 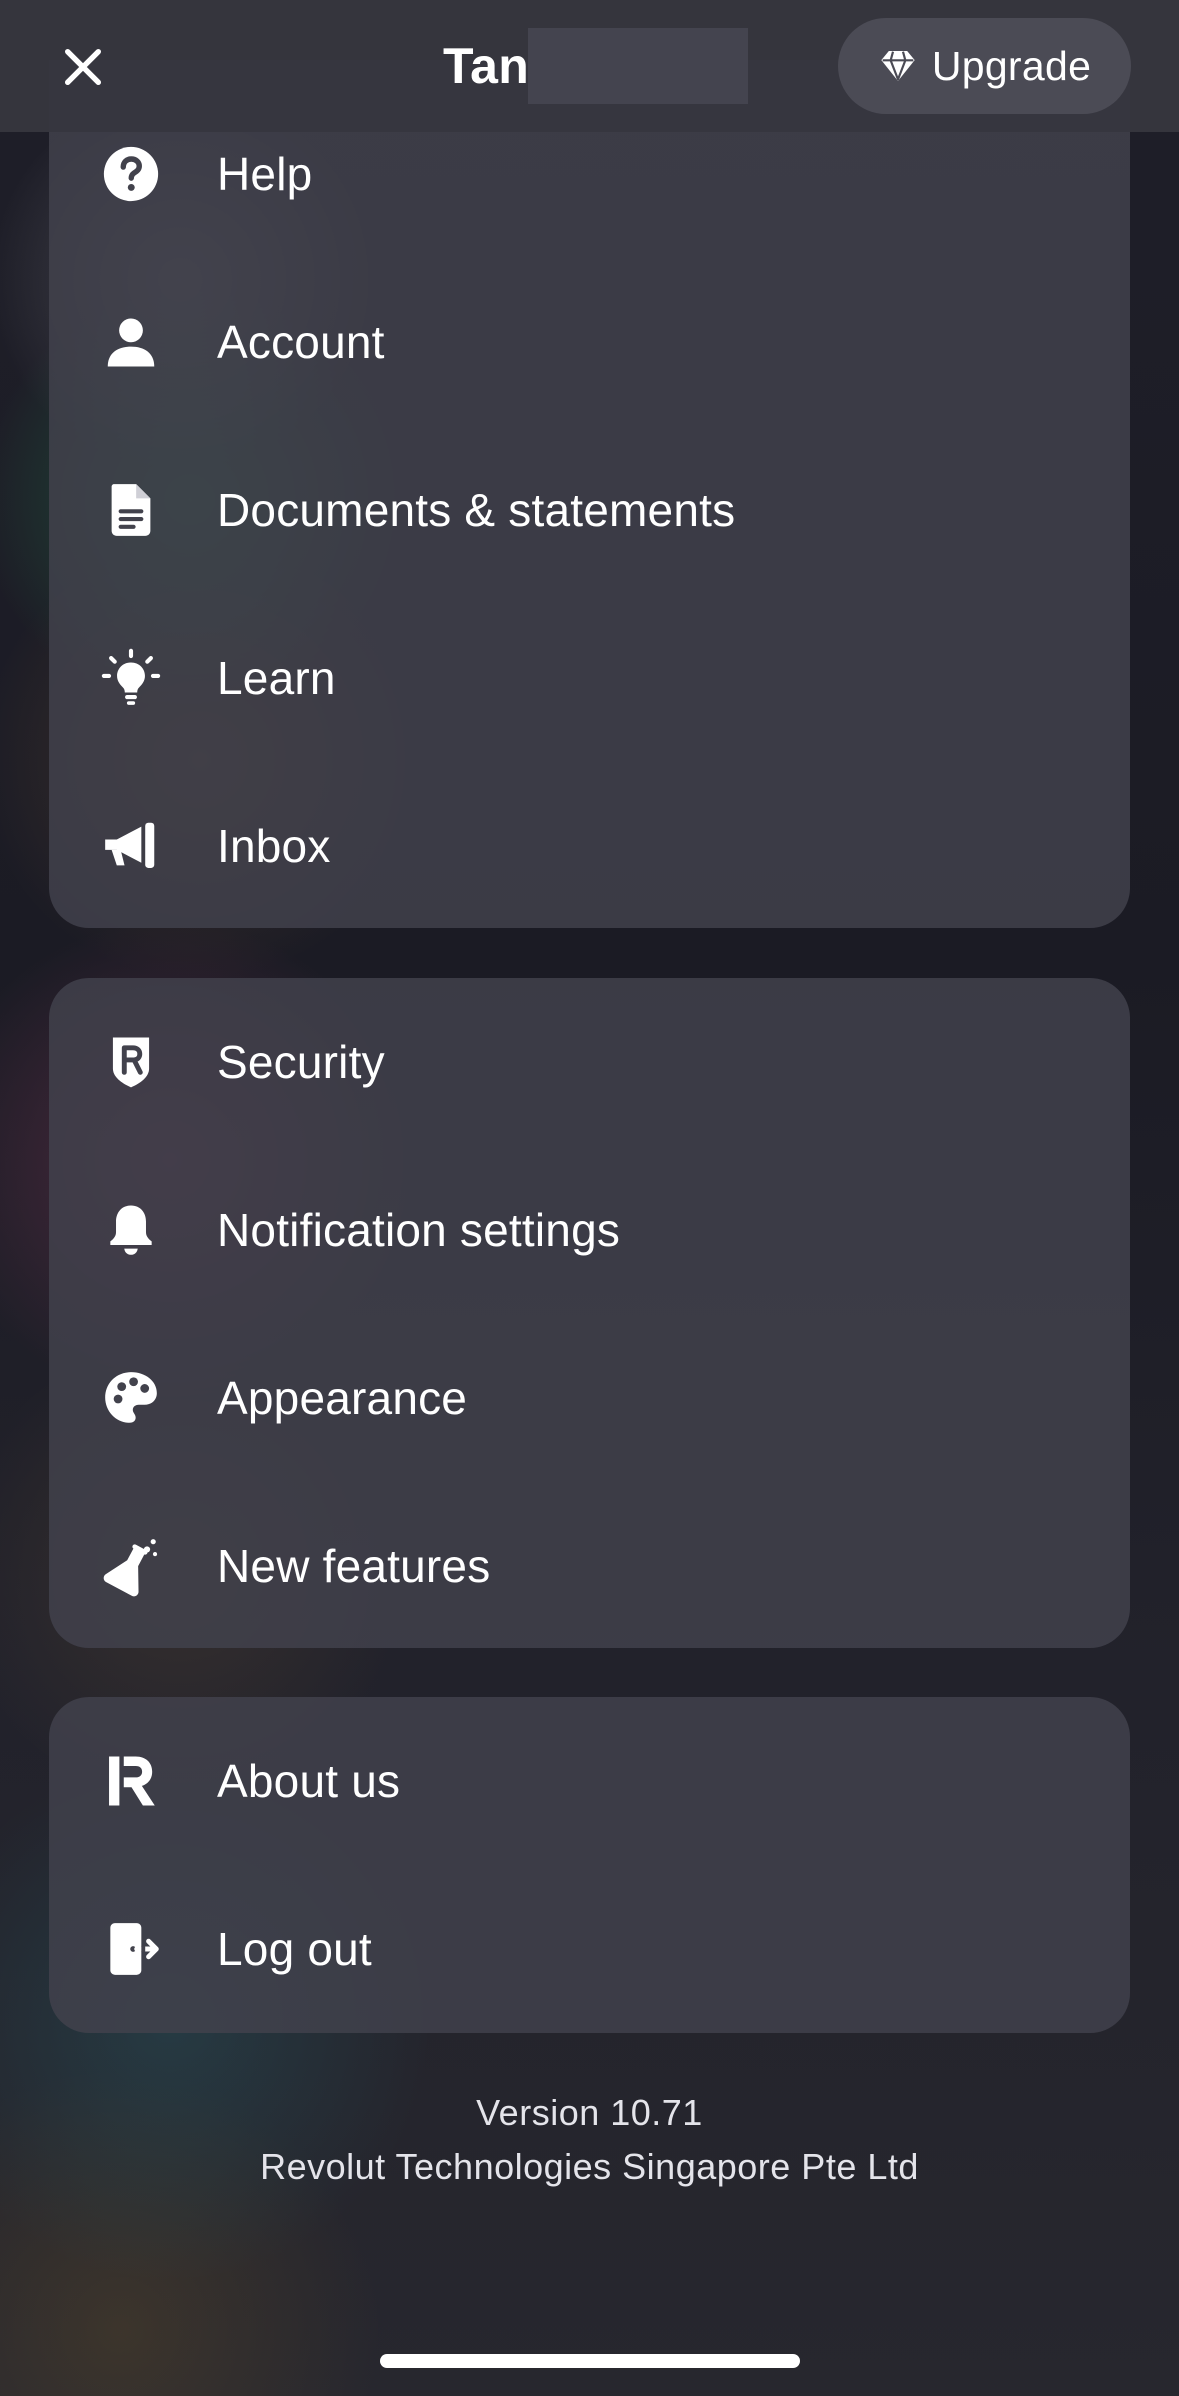 What do you see at coordinates (589, 1949) in the screenshot?
I see `menu-item-log-out: Log out` at bounding box center [589, 1949].